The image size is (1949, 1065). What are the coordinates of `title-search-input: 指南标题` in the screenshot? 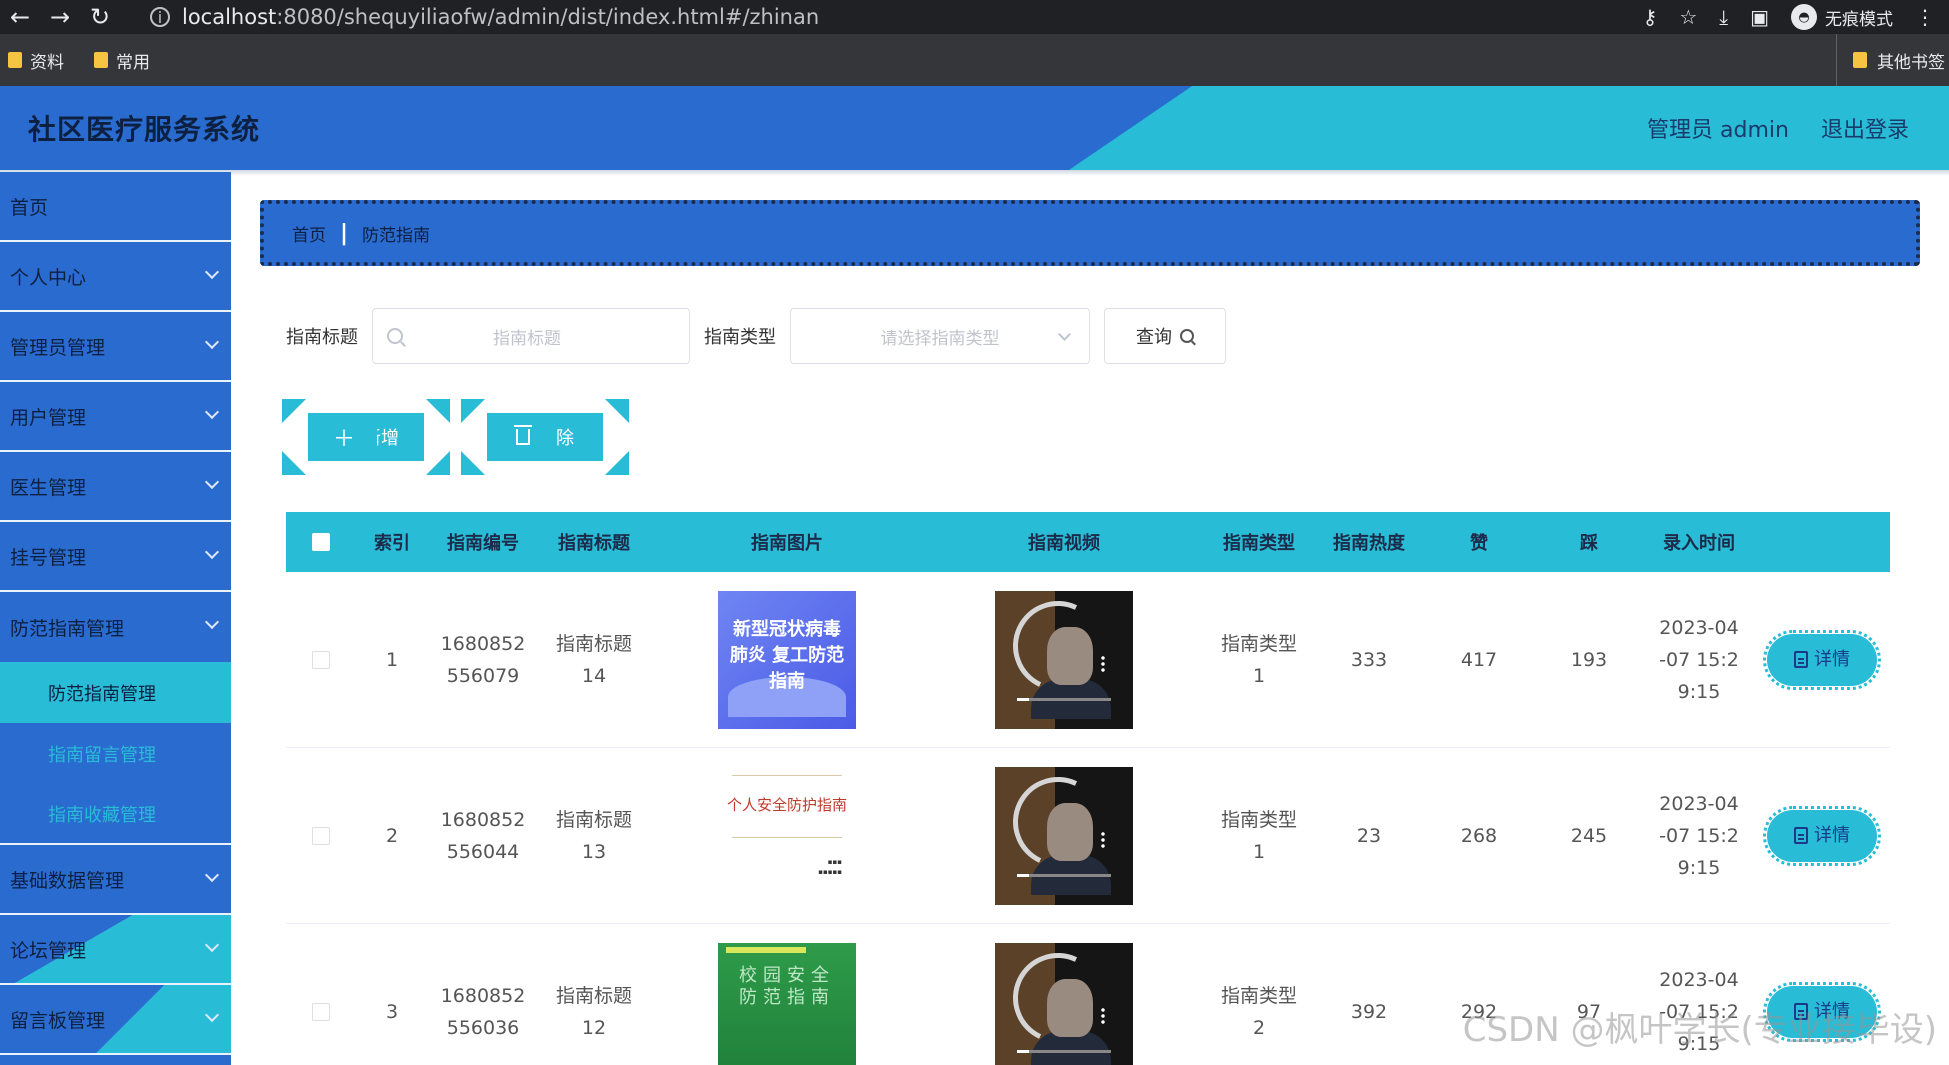 It's located at (531, 336).